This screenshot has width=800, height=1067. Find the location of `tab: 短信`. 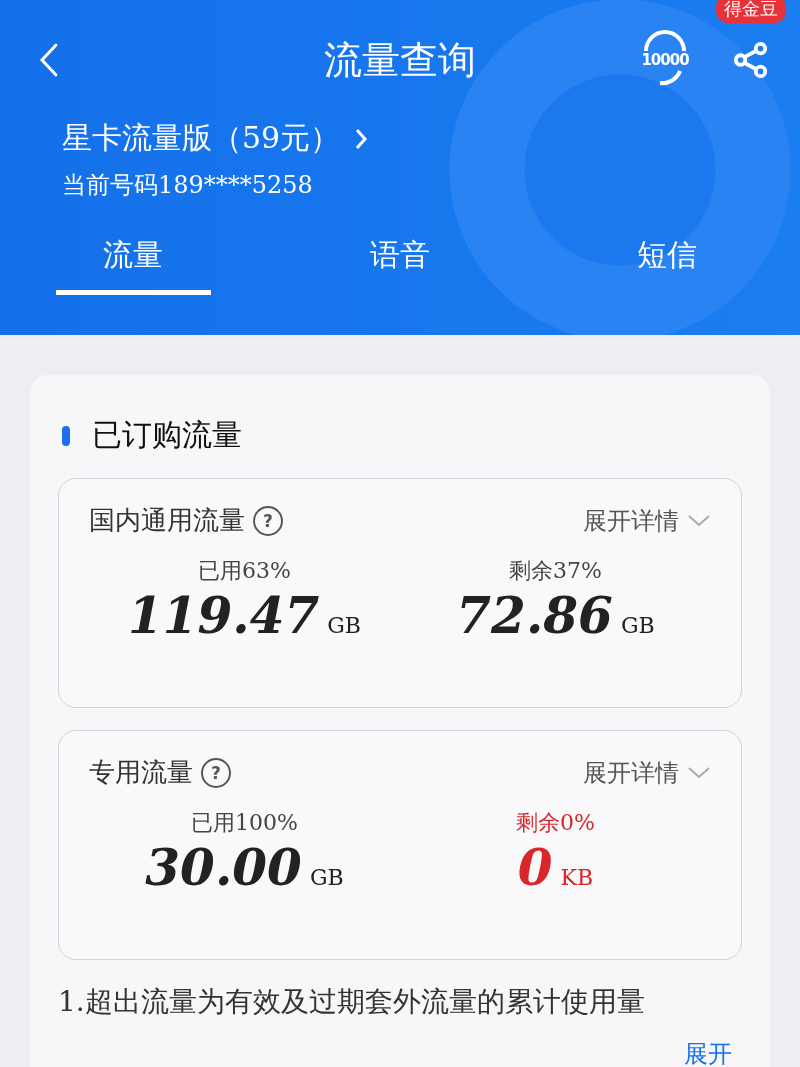

tab: 短信 is located at coordinates (666, 261).